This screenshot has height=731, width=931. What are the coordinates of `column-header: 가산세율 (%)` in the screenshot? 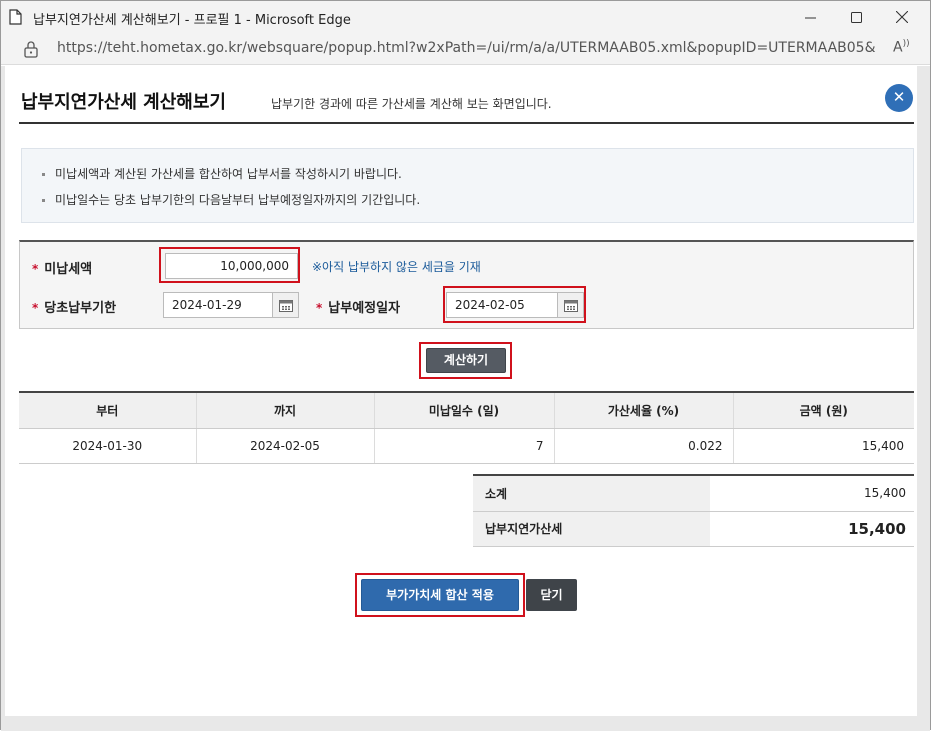 It's located at (644, 410).